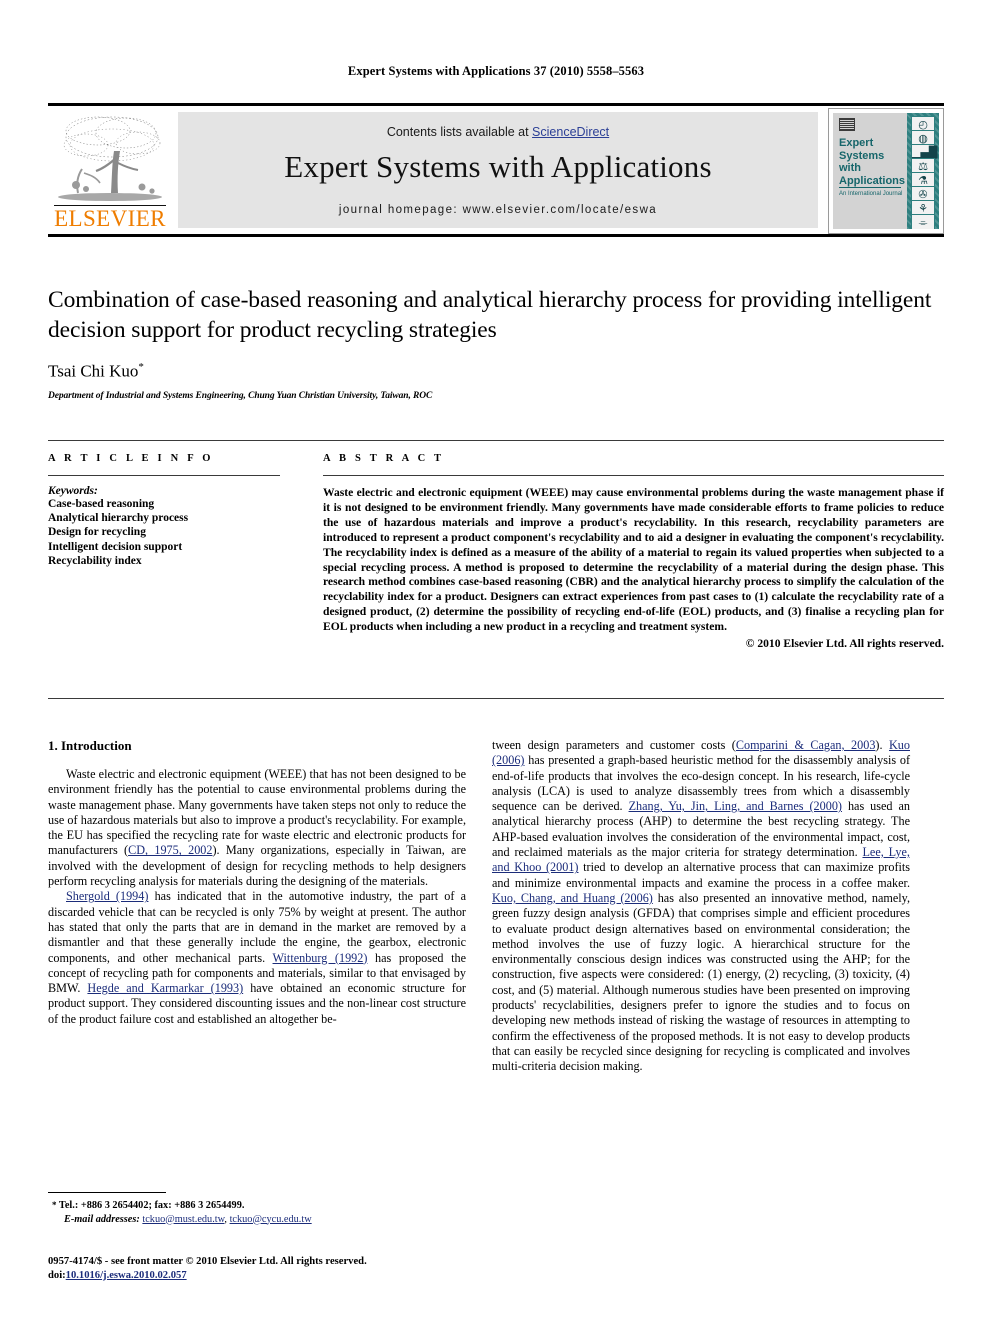 The width and height of the screenshot is (992, 1323). Describe the element at coordinates (107, 896) in the screenshot. I see `citation-link: Shergold (1994)` at that location.